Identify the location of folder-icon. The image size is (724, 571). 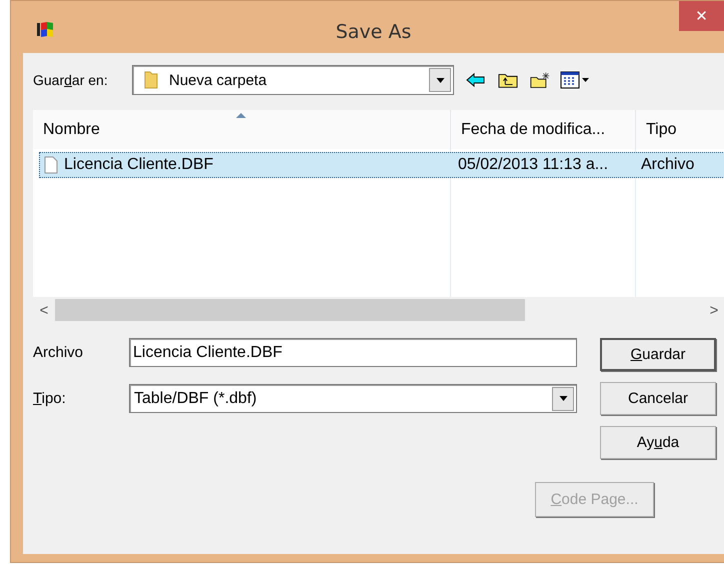
(151, 80).